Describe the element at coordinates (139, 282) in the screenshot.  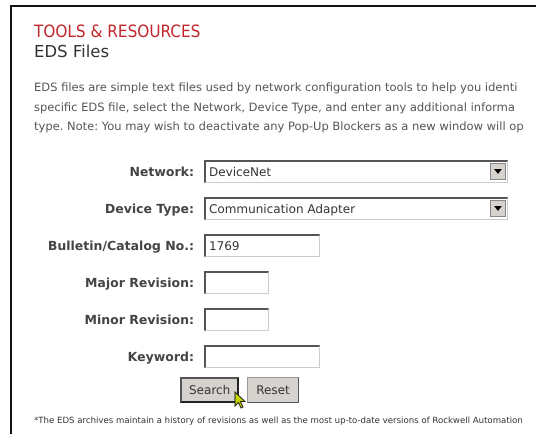
I see `field-label: Major Revision:` at that location.